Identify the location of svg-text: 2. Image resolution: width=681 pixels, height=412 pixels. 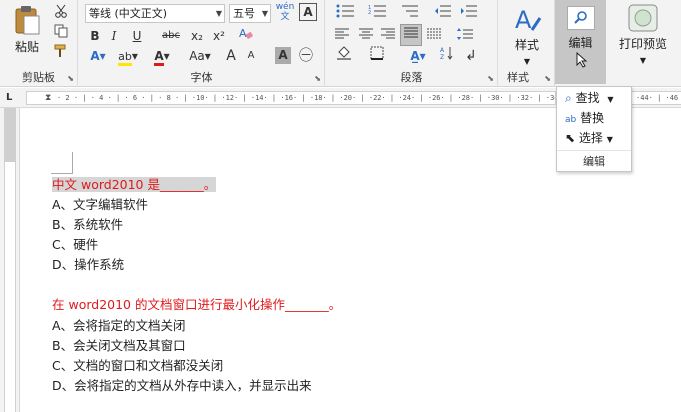
(369, 13).